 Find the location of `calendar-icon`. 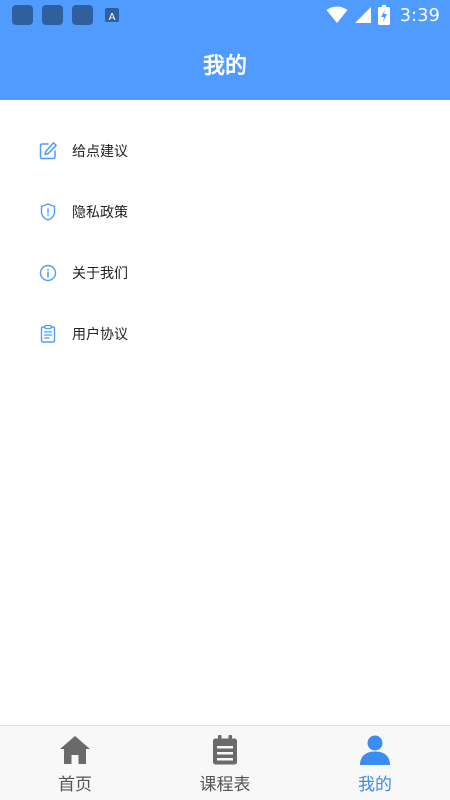

calendar-icon is located at coordinates (225, 750).